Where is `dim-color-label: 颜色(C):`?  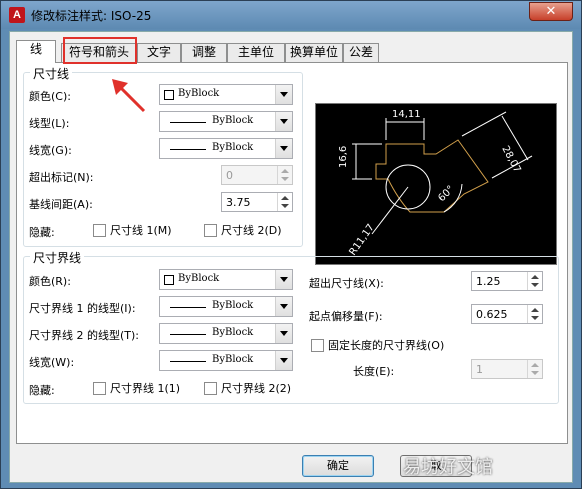
dim-color-label: 颜色(C): is located at coordinates (50, 96).